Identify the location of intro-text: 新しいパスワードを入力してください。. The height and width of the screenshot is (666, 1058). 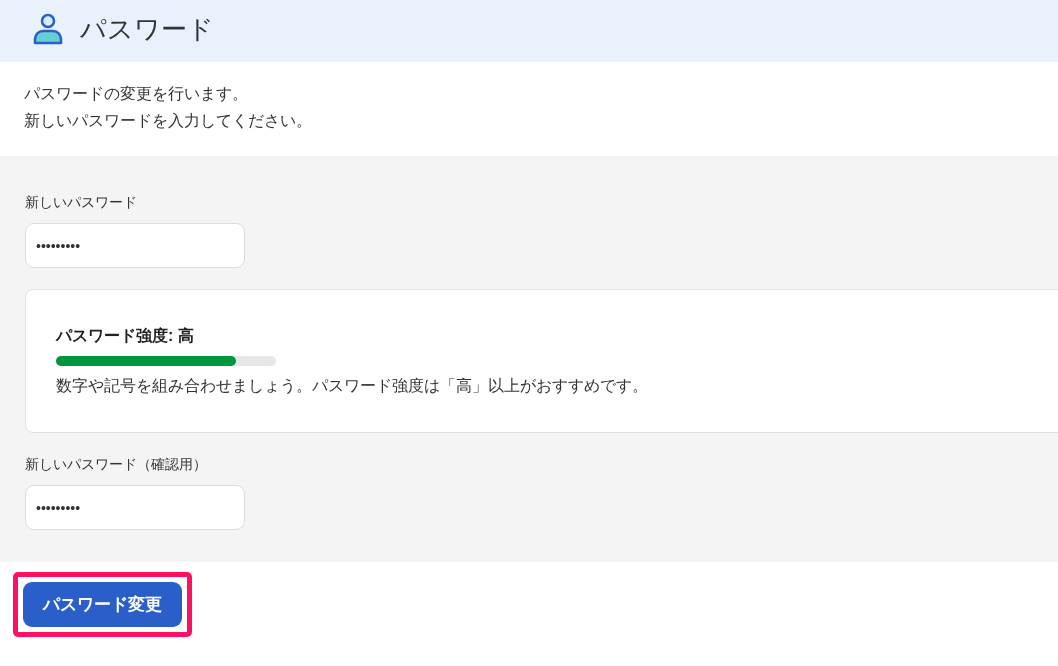
(168, 121).